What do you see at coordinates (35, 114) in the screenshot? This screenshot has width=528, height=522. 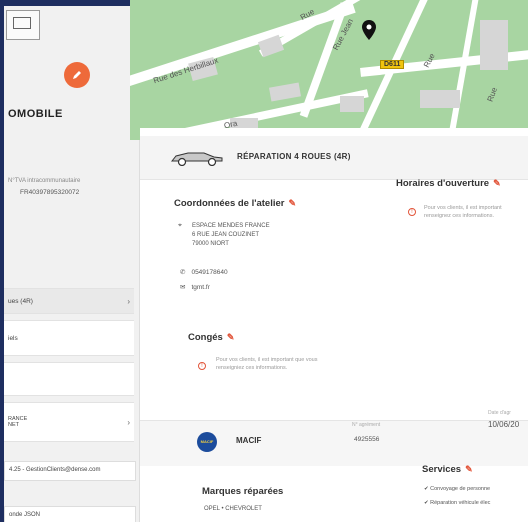 I see `company-name: OMOBILE` at bounding box center [35, 114].